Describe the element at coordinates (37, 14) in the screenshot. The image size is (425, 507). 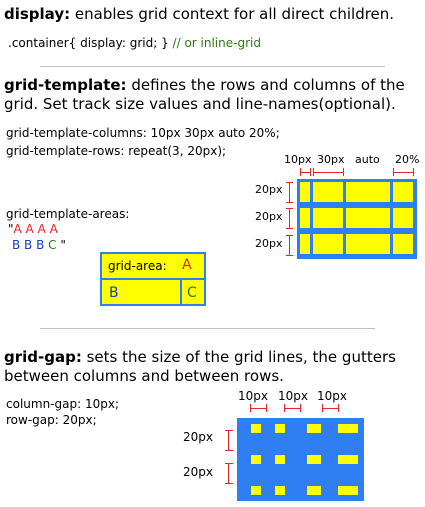
I see `display-keyword: display:` at that location.